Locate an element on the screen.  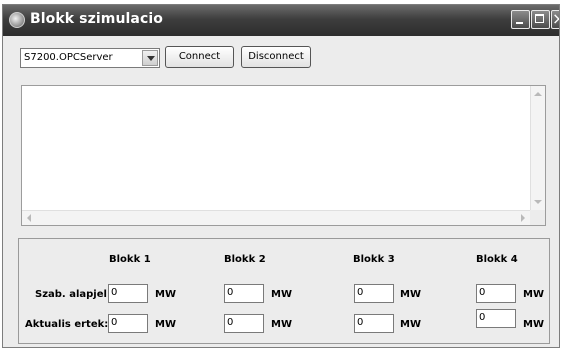
scroll-up-icon is located at coordinates (538, 93).